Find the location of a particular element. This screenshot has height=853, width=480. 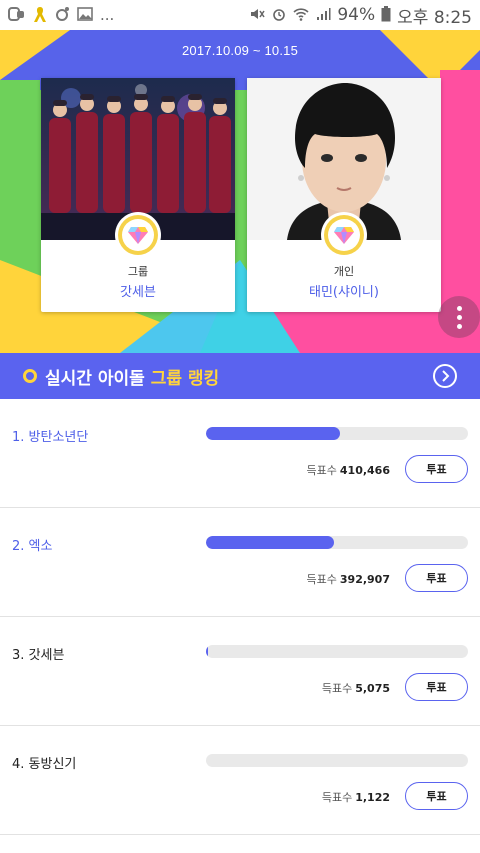

individual-winner-card: 개인 태민(샤이니) is located at coordinates (344, 195).